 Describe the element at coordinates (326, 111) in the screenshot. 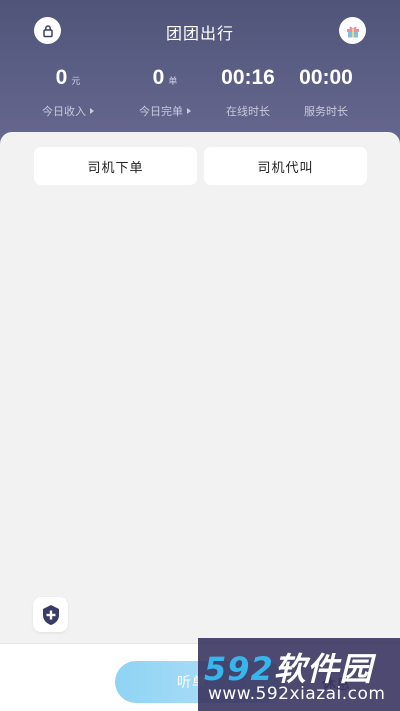

I see `stat-label: 服务时长` at that location.